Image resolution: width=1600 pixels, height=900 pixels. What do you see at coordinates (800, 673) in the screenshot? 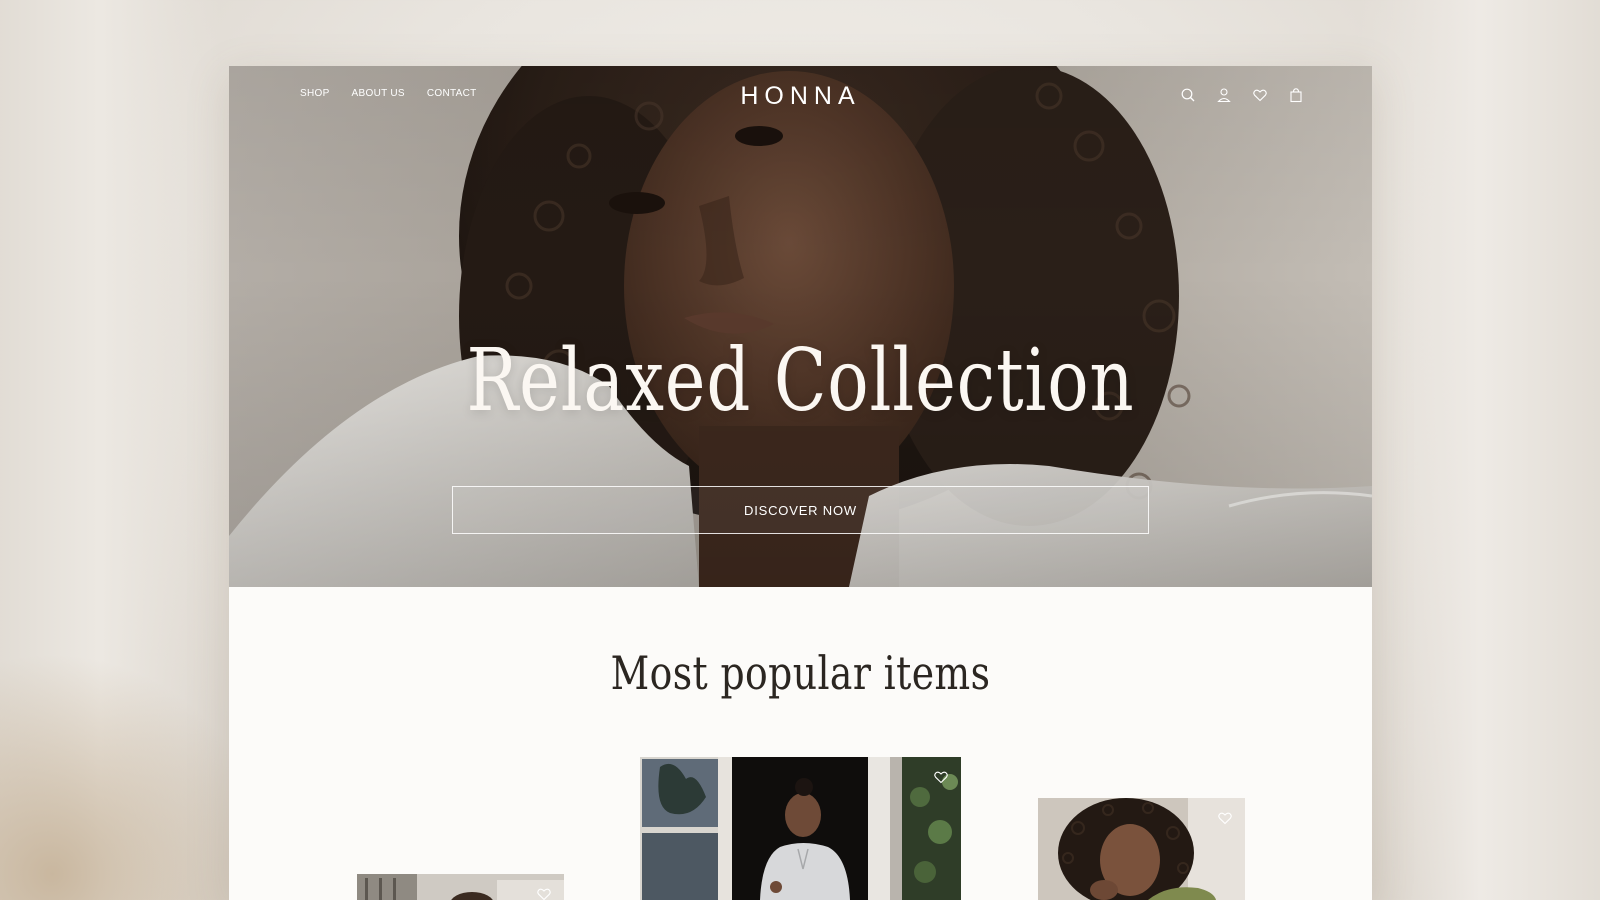
I see `section-title: Most popular items` at bounding box center [800, 673].